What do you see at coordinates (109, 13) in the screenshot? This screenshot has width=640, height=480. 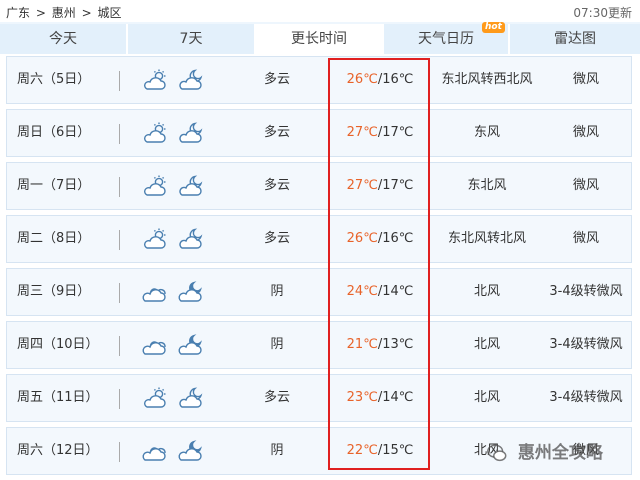 I see `breadcrumb-district: 城区` at bounding box center [109, 13].